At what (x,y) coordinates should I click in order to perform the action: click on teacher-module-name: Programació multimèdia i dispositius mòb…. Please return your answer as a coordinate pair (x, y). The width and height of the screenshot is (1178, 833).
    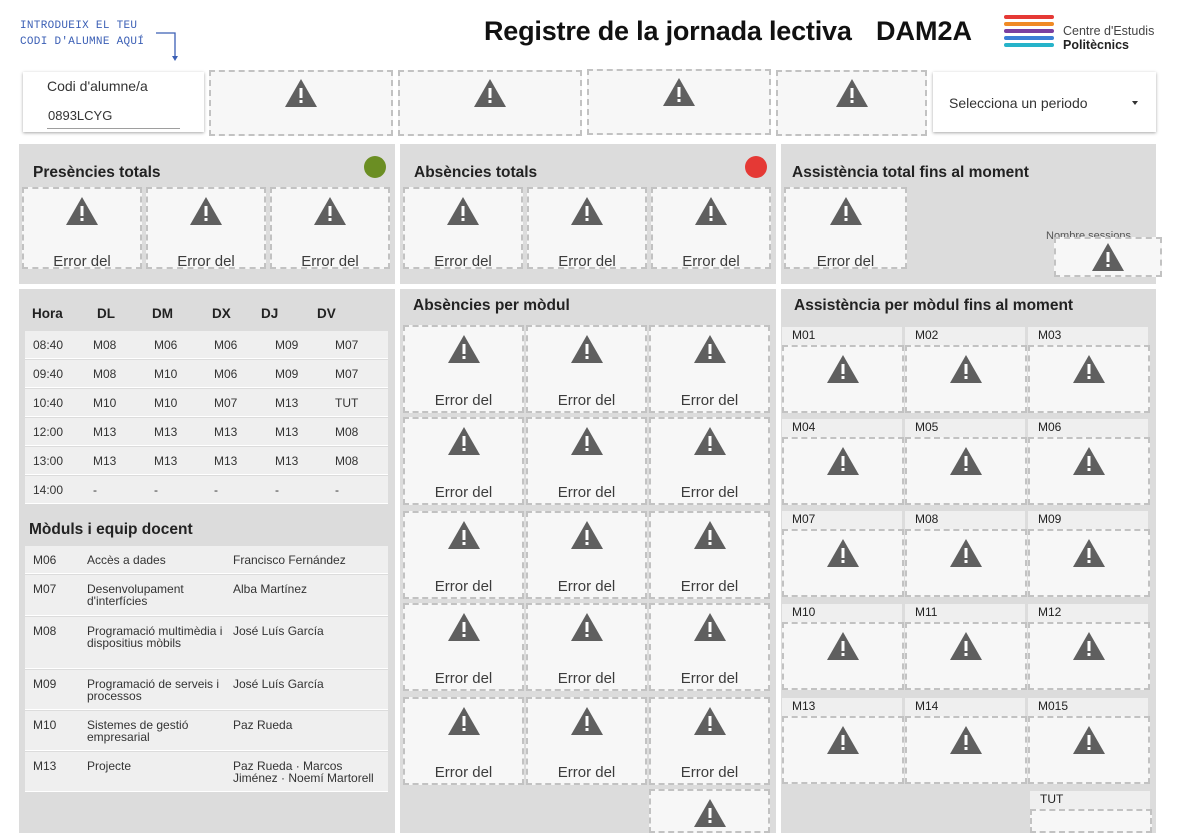
    Looking at the image, I should click on (155, 637).